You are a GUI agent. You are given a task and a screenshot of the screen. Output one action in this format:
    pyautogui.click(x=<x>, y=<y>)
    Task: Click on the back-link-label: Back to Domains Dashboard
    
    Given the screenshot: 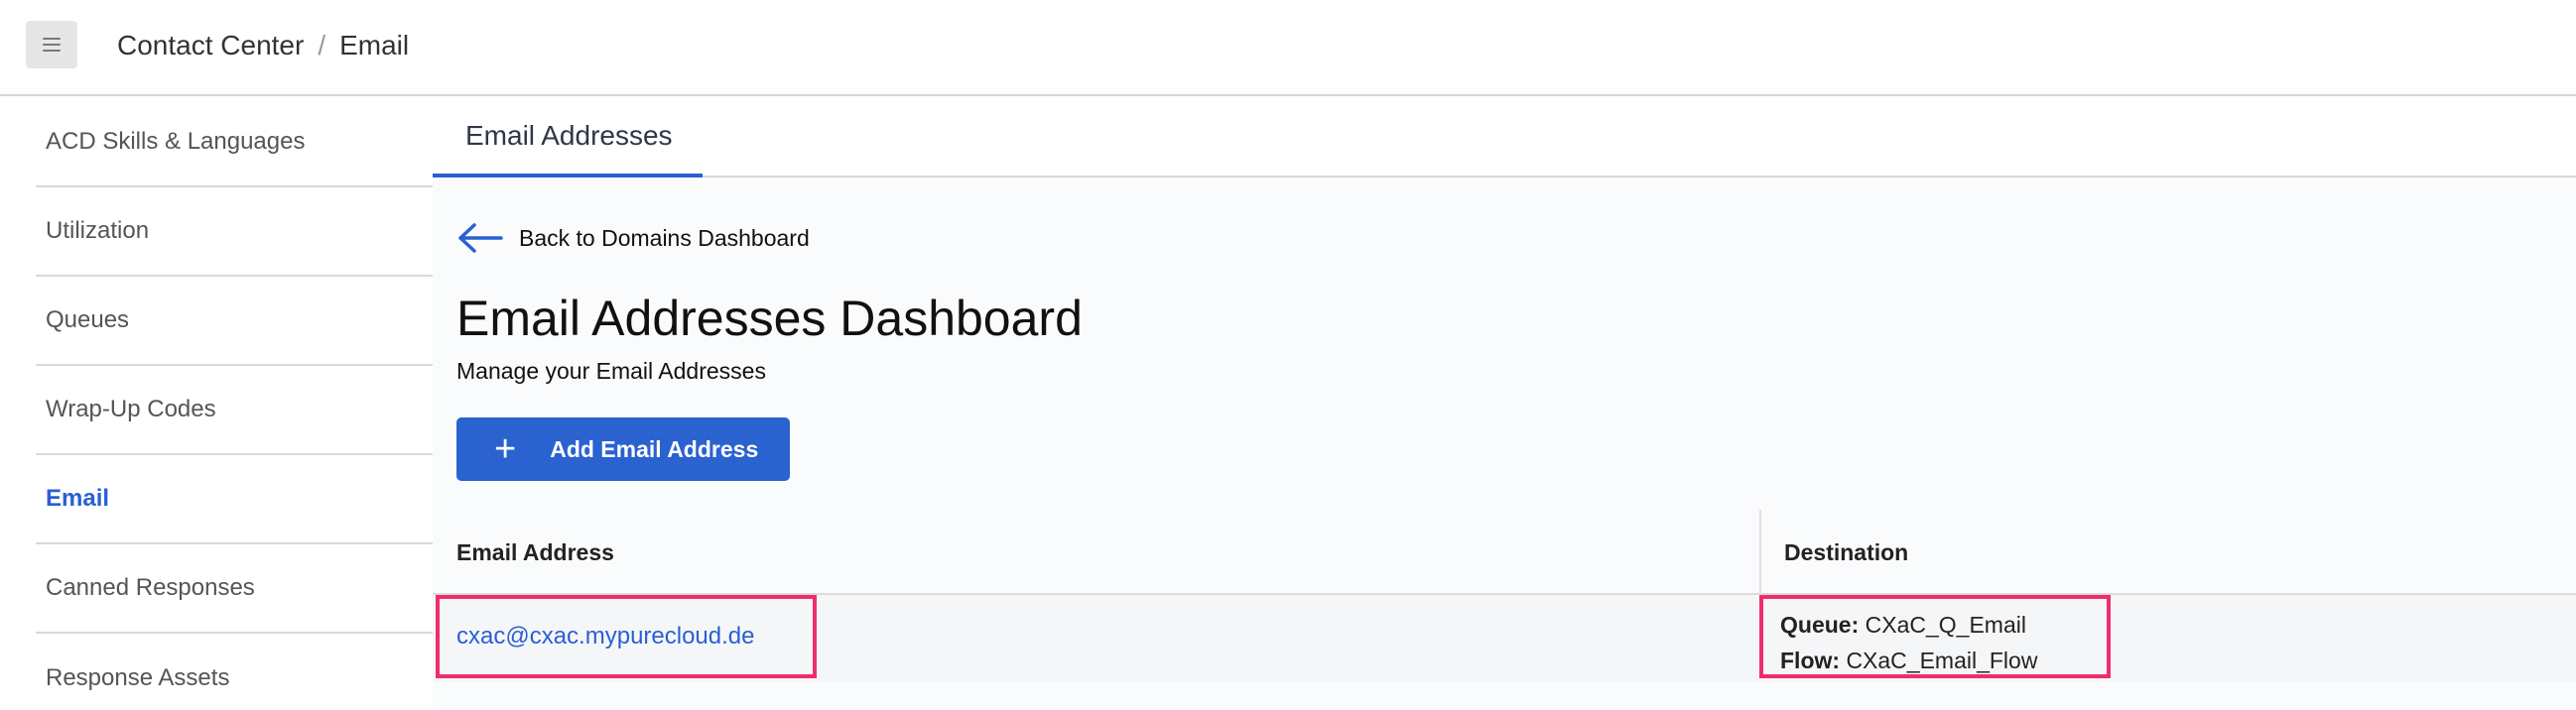 What is the action you would take?
    pyautogui.click(x=665, y=237)
    